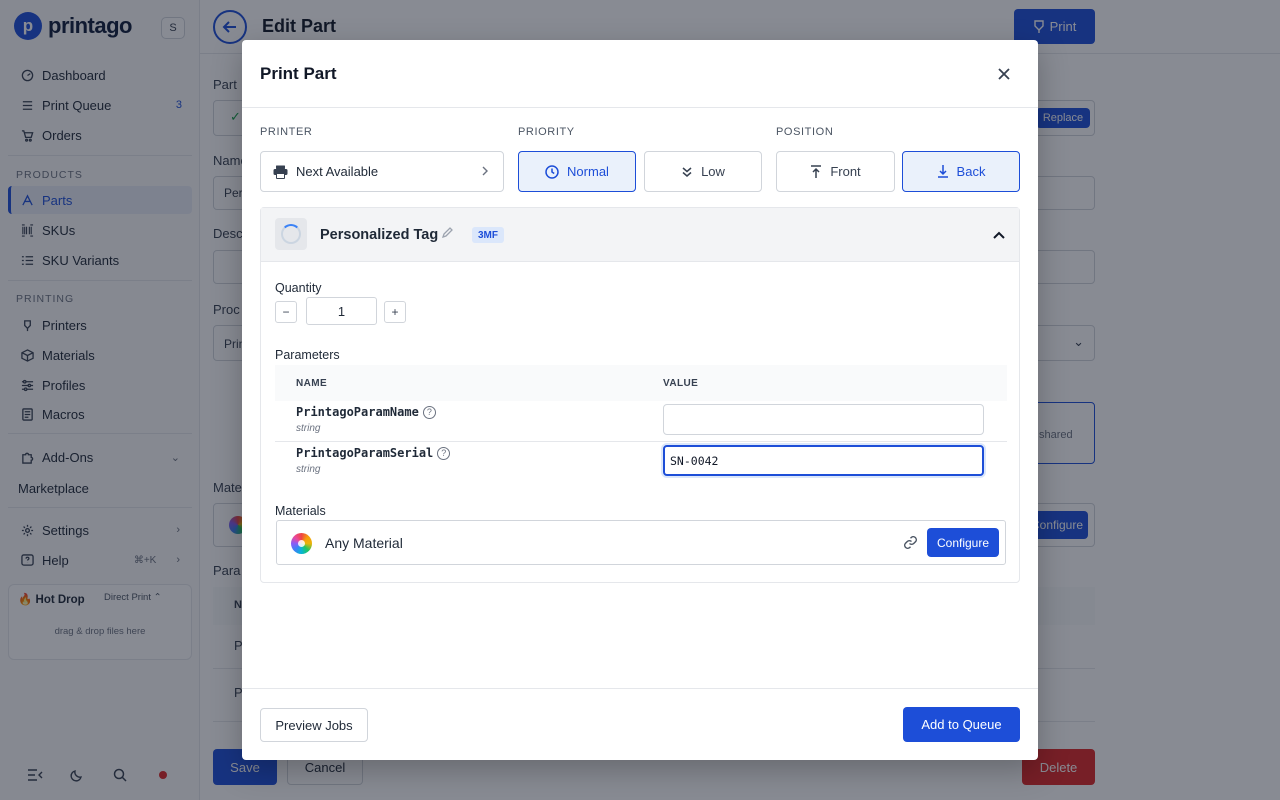 This screenshot has height=800, width=1280. What do you see at coordinates (681, 383) in the screenshot?
I see `column-header-value: VALUE` at bounding box center [681, 383].